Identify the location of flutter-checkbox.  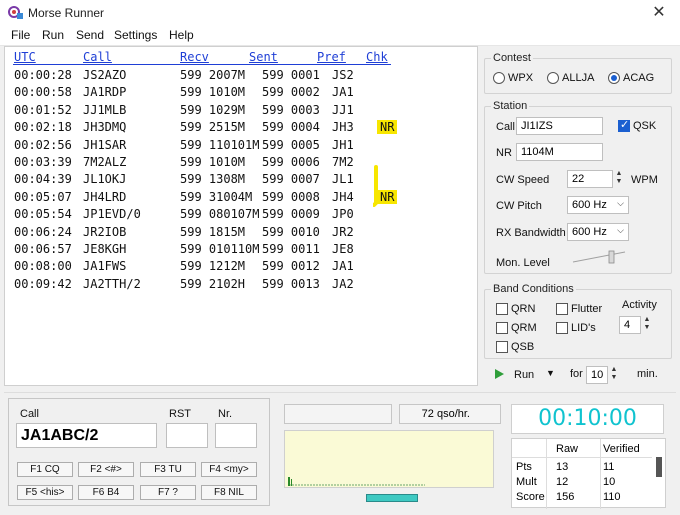
(562, 309).